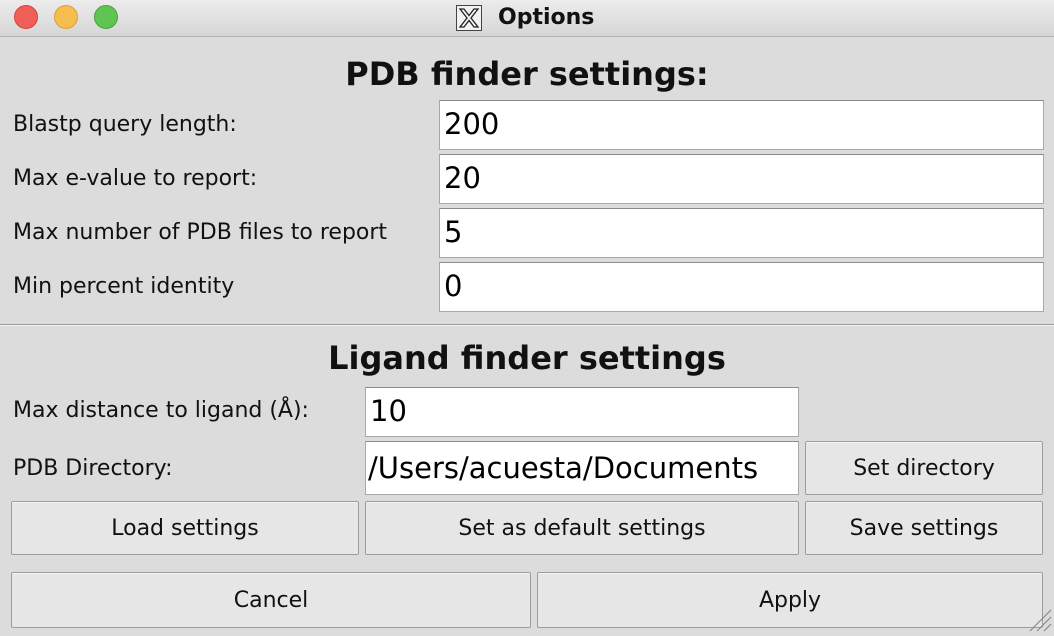 The height and width of the screenshot is (636, 1054). Describe the element at coordinates (790, 600) in the screenshot. I see `apply-button: Apply` at that location.